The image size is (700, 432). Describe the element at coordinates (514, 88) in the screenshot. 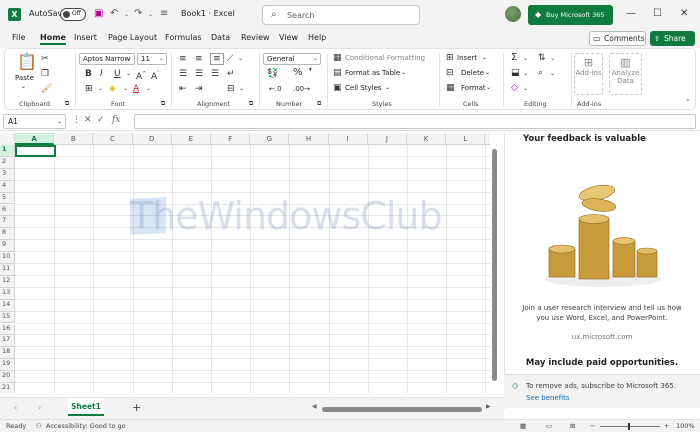

I see `clear-icon: ◇` at that location.